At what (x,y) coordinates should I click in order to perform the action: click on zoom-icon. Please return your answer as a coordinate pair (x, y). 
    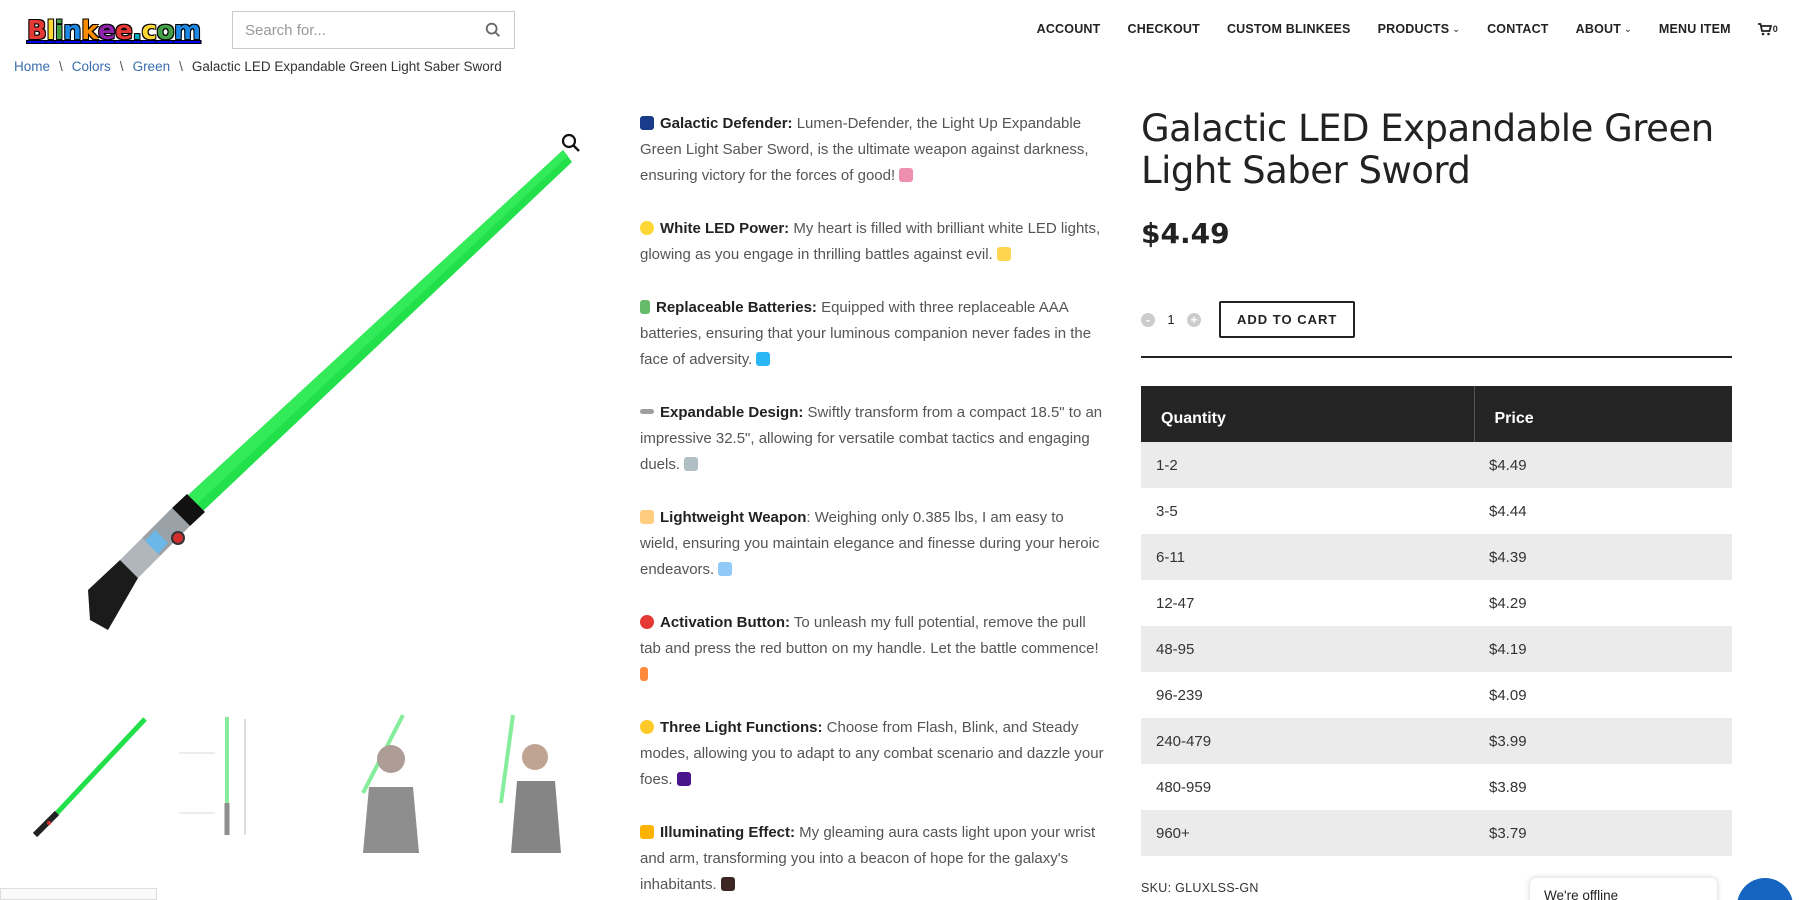
    Looking at the image, I should click on (571, 143).